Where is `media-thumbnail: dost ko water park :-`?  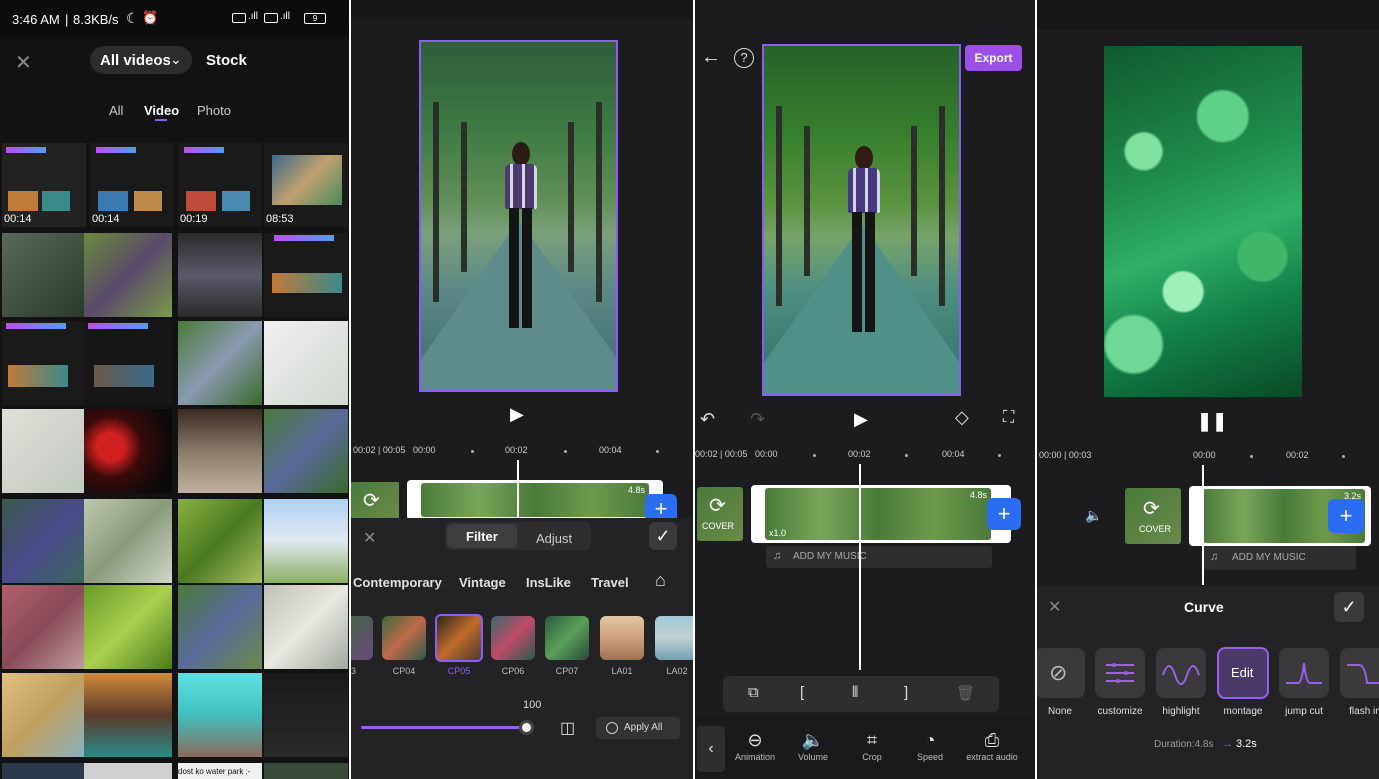 media-thumbnail: dost ko water park :- is located at coordinates (220, 771).